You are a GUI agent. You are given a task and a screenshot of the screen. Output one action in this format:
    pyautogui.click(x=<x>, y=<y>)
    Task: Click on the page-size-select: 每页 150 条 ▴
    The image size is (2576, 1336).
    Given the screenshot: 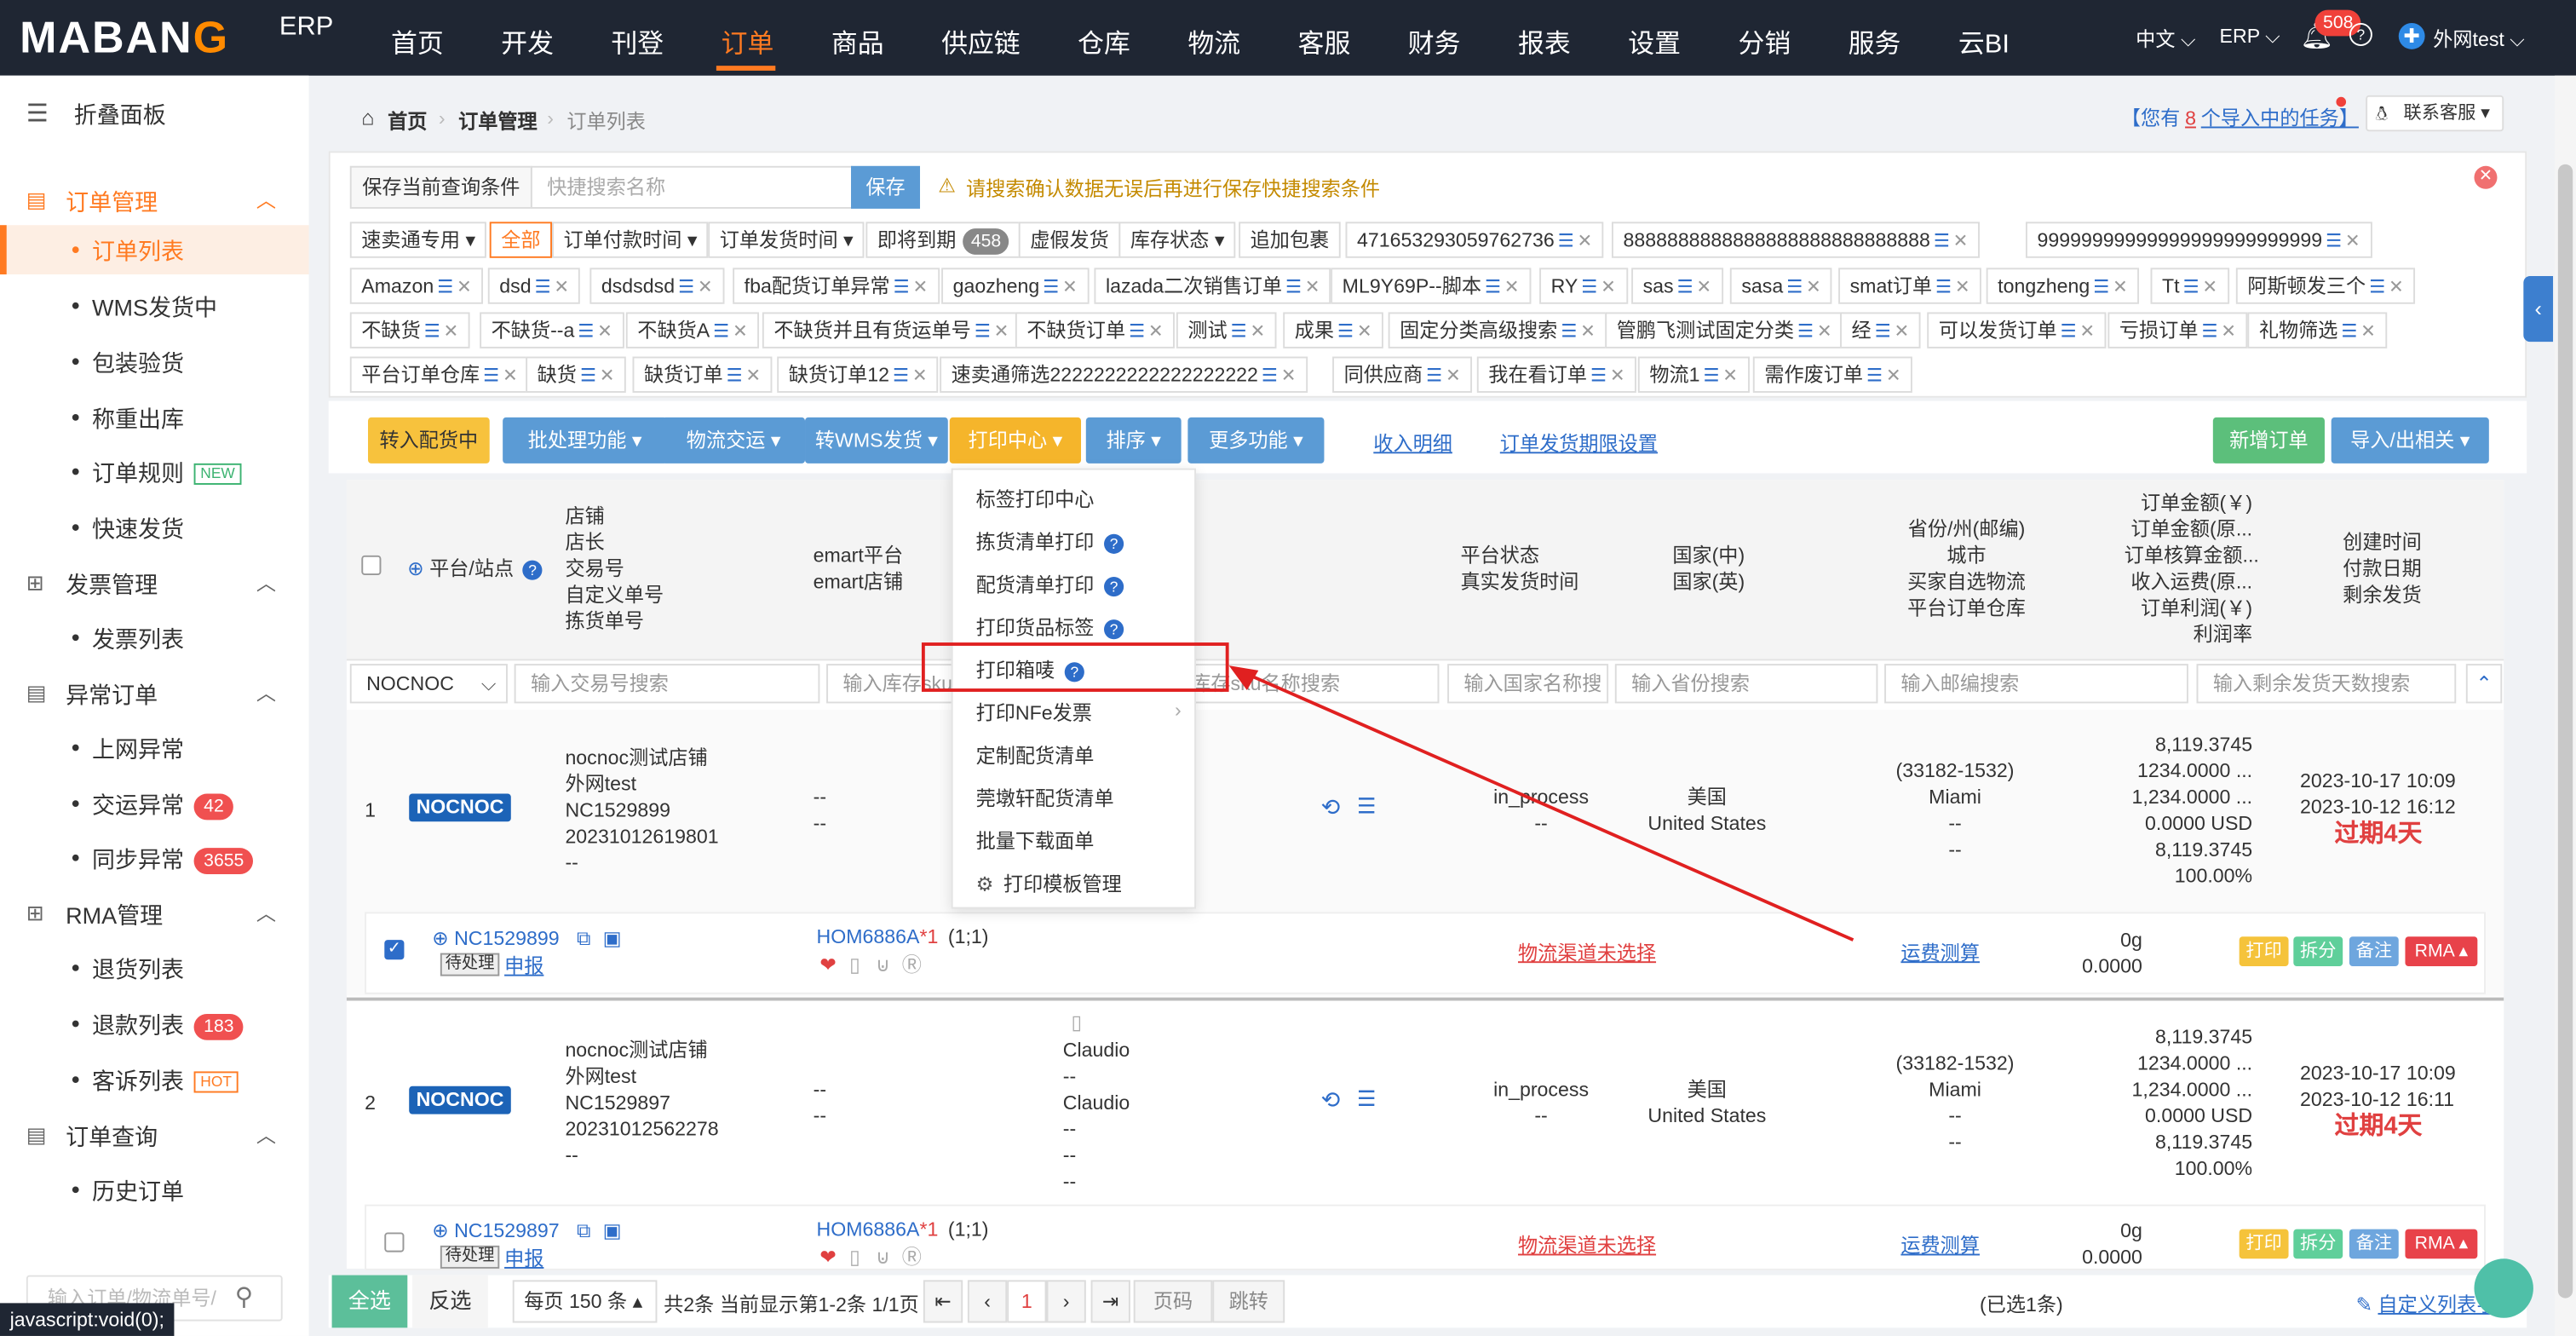 What is the action you would take?
    pyautogui.click(x=585, y=1301)
    